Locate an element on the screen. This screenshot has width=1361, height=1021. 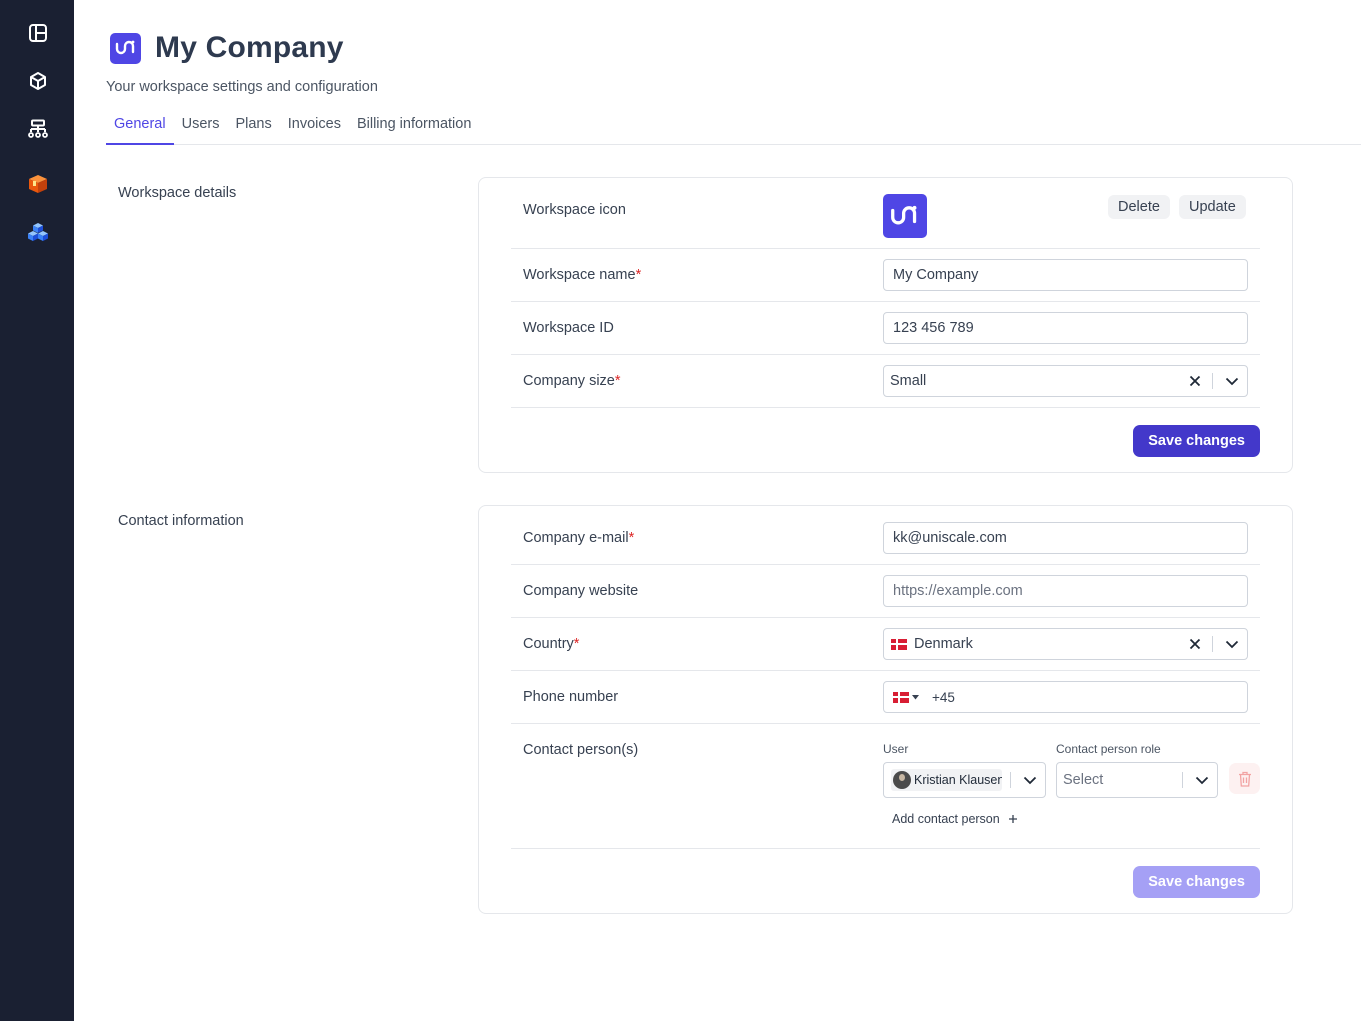
phone-number-row: Phone number +45 is located at coordinates (885, 697).